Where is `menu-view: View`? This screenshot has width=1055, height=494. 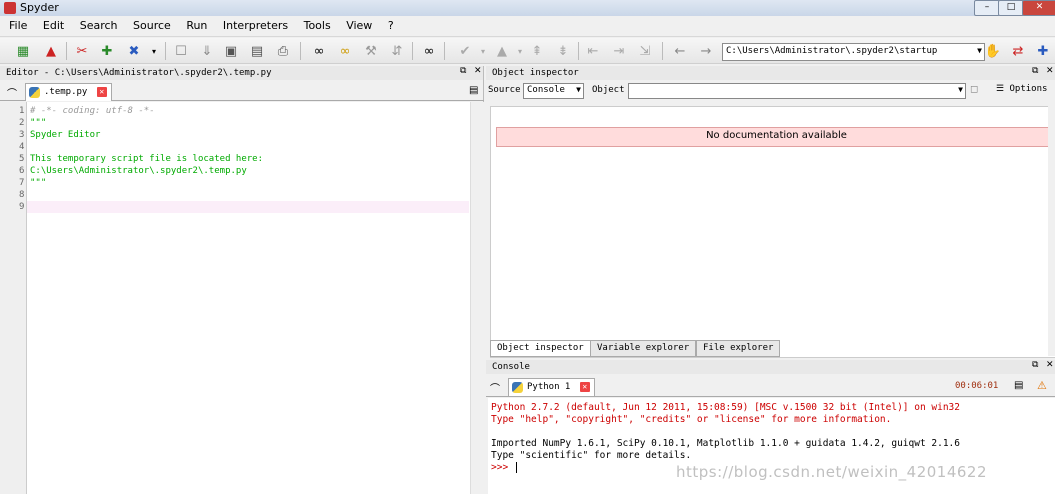
menu-view: View is located at coordinates (359, 24).